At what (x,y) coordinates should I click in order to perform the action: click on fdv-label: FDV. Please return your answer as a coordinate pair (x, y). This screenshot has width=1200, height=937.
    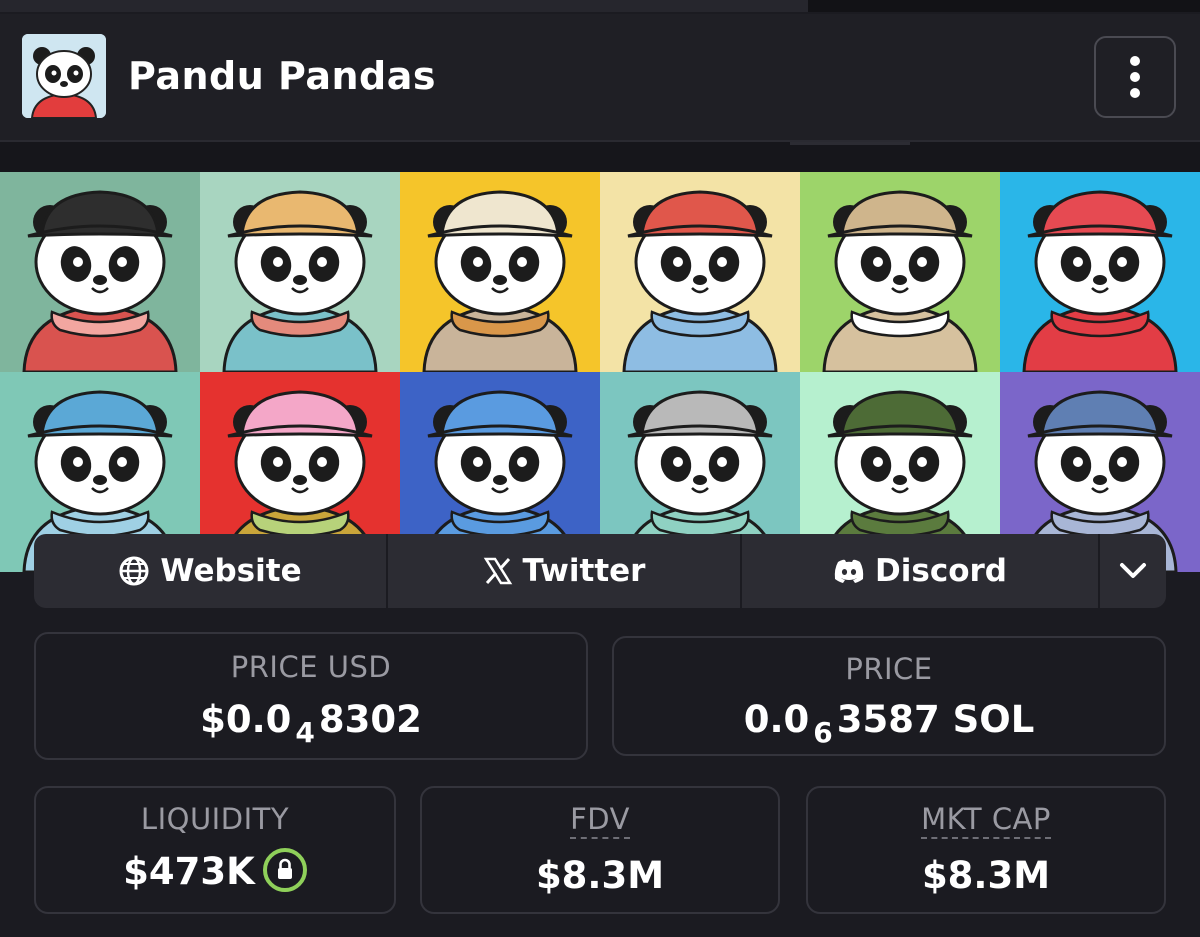
    Looking at the image, I should click on (600, 822).